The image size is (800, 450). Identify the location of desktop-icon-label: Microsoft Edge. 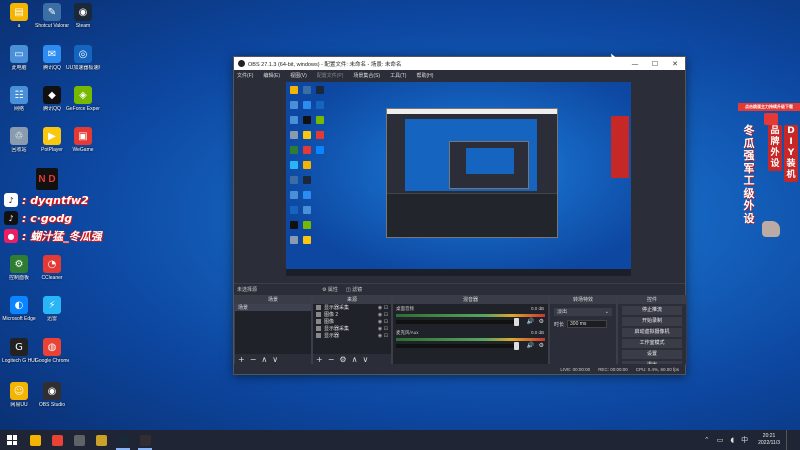
(19, 319).